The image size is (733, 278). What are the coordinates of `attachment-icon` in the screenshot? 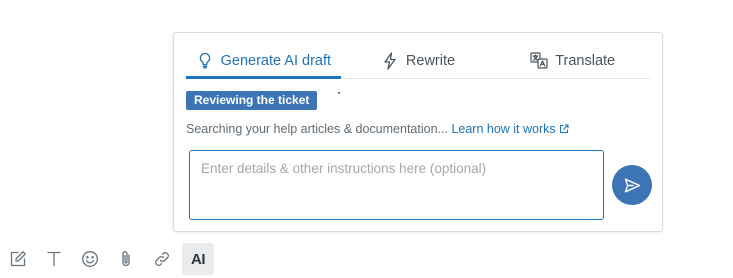 It's located at (126, 259).